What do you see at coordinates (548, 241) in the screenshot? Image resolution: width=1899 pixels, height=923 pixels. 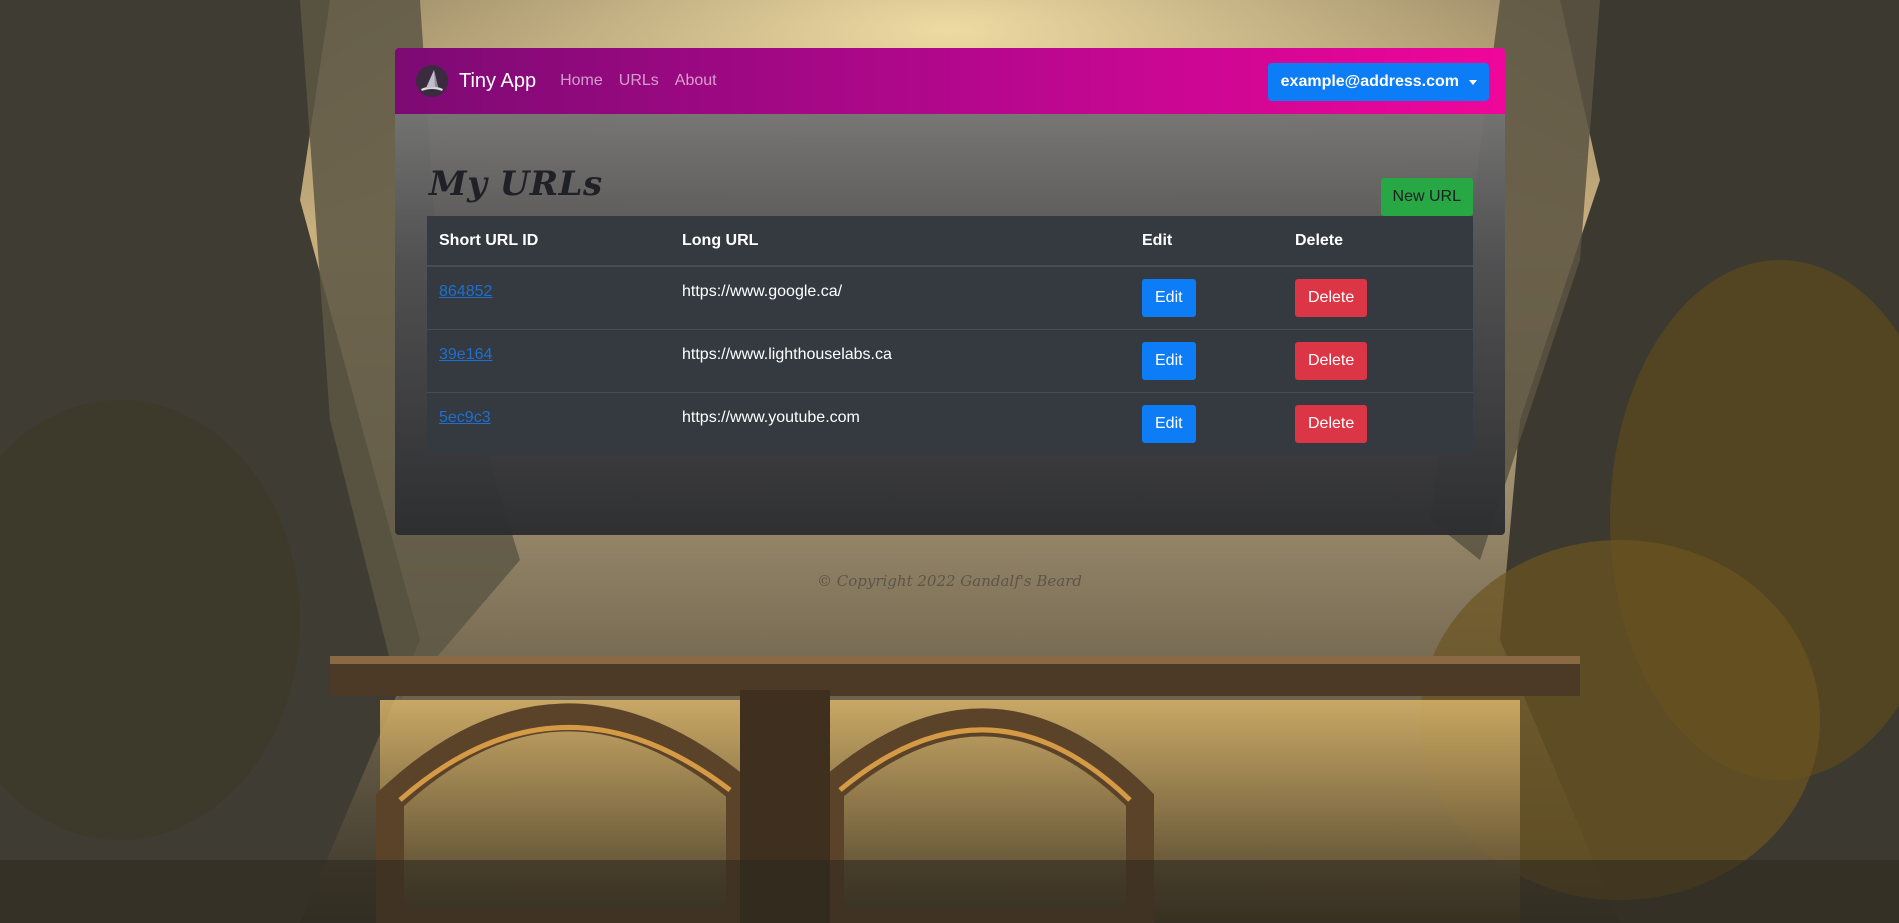 I see `column-header-short-url-id: Short URL ID` at bounding box center [548, 241].